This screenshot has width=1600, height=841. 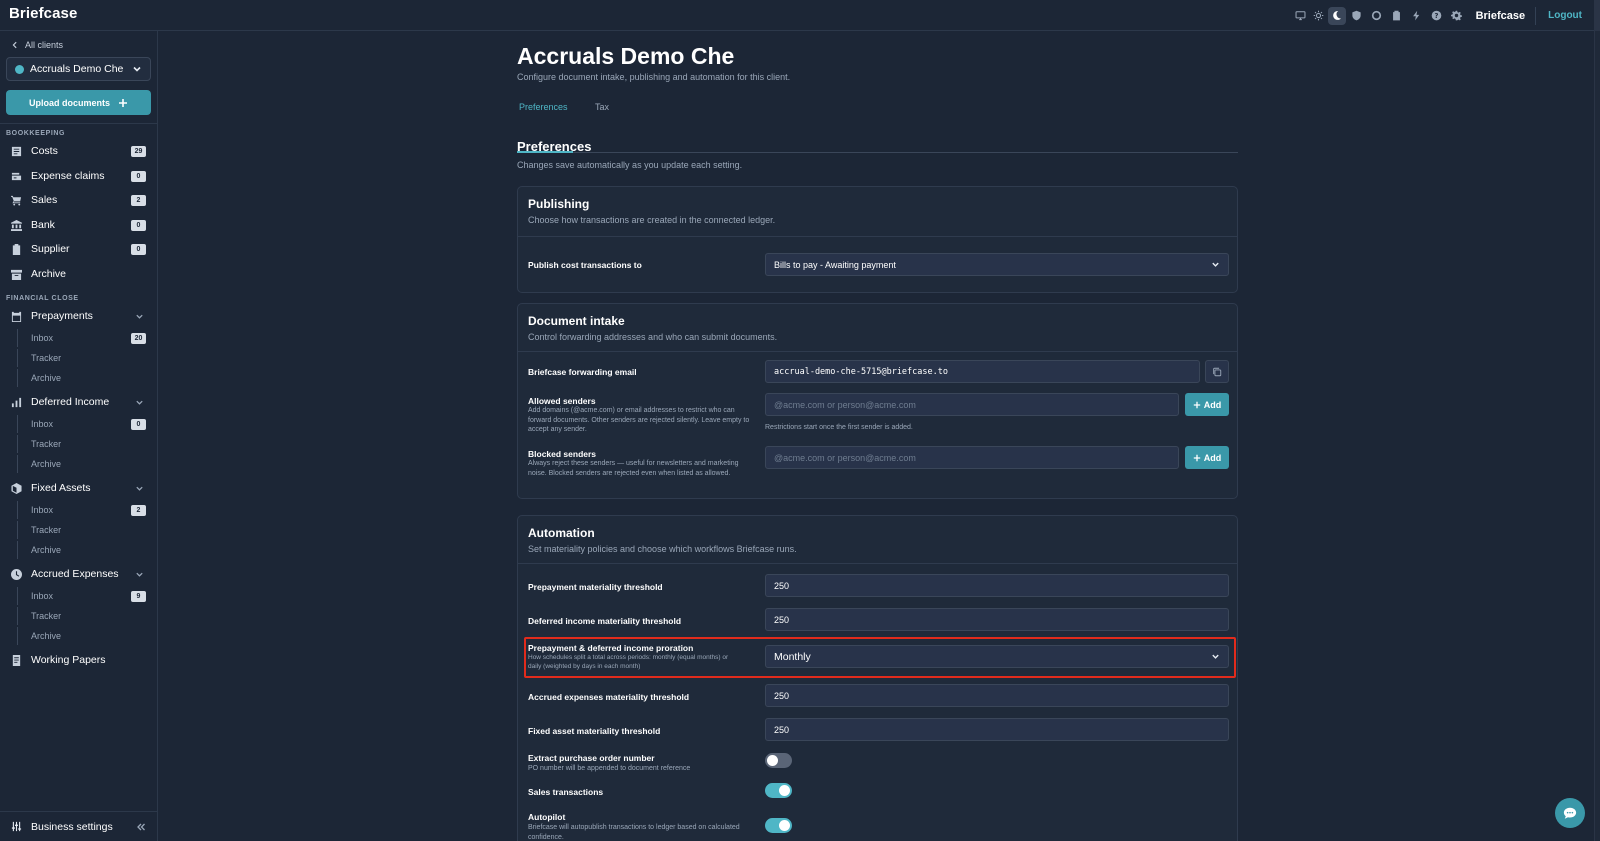 What do you see at coordinates (44, 200) in the screenshot?
I see `sidebar-item-label: Sales` at bounding box center [44, 200].